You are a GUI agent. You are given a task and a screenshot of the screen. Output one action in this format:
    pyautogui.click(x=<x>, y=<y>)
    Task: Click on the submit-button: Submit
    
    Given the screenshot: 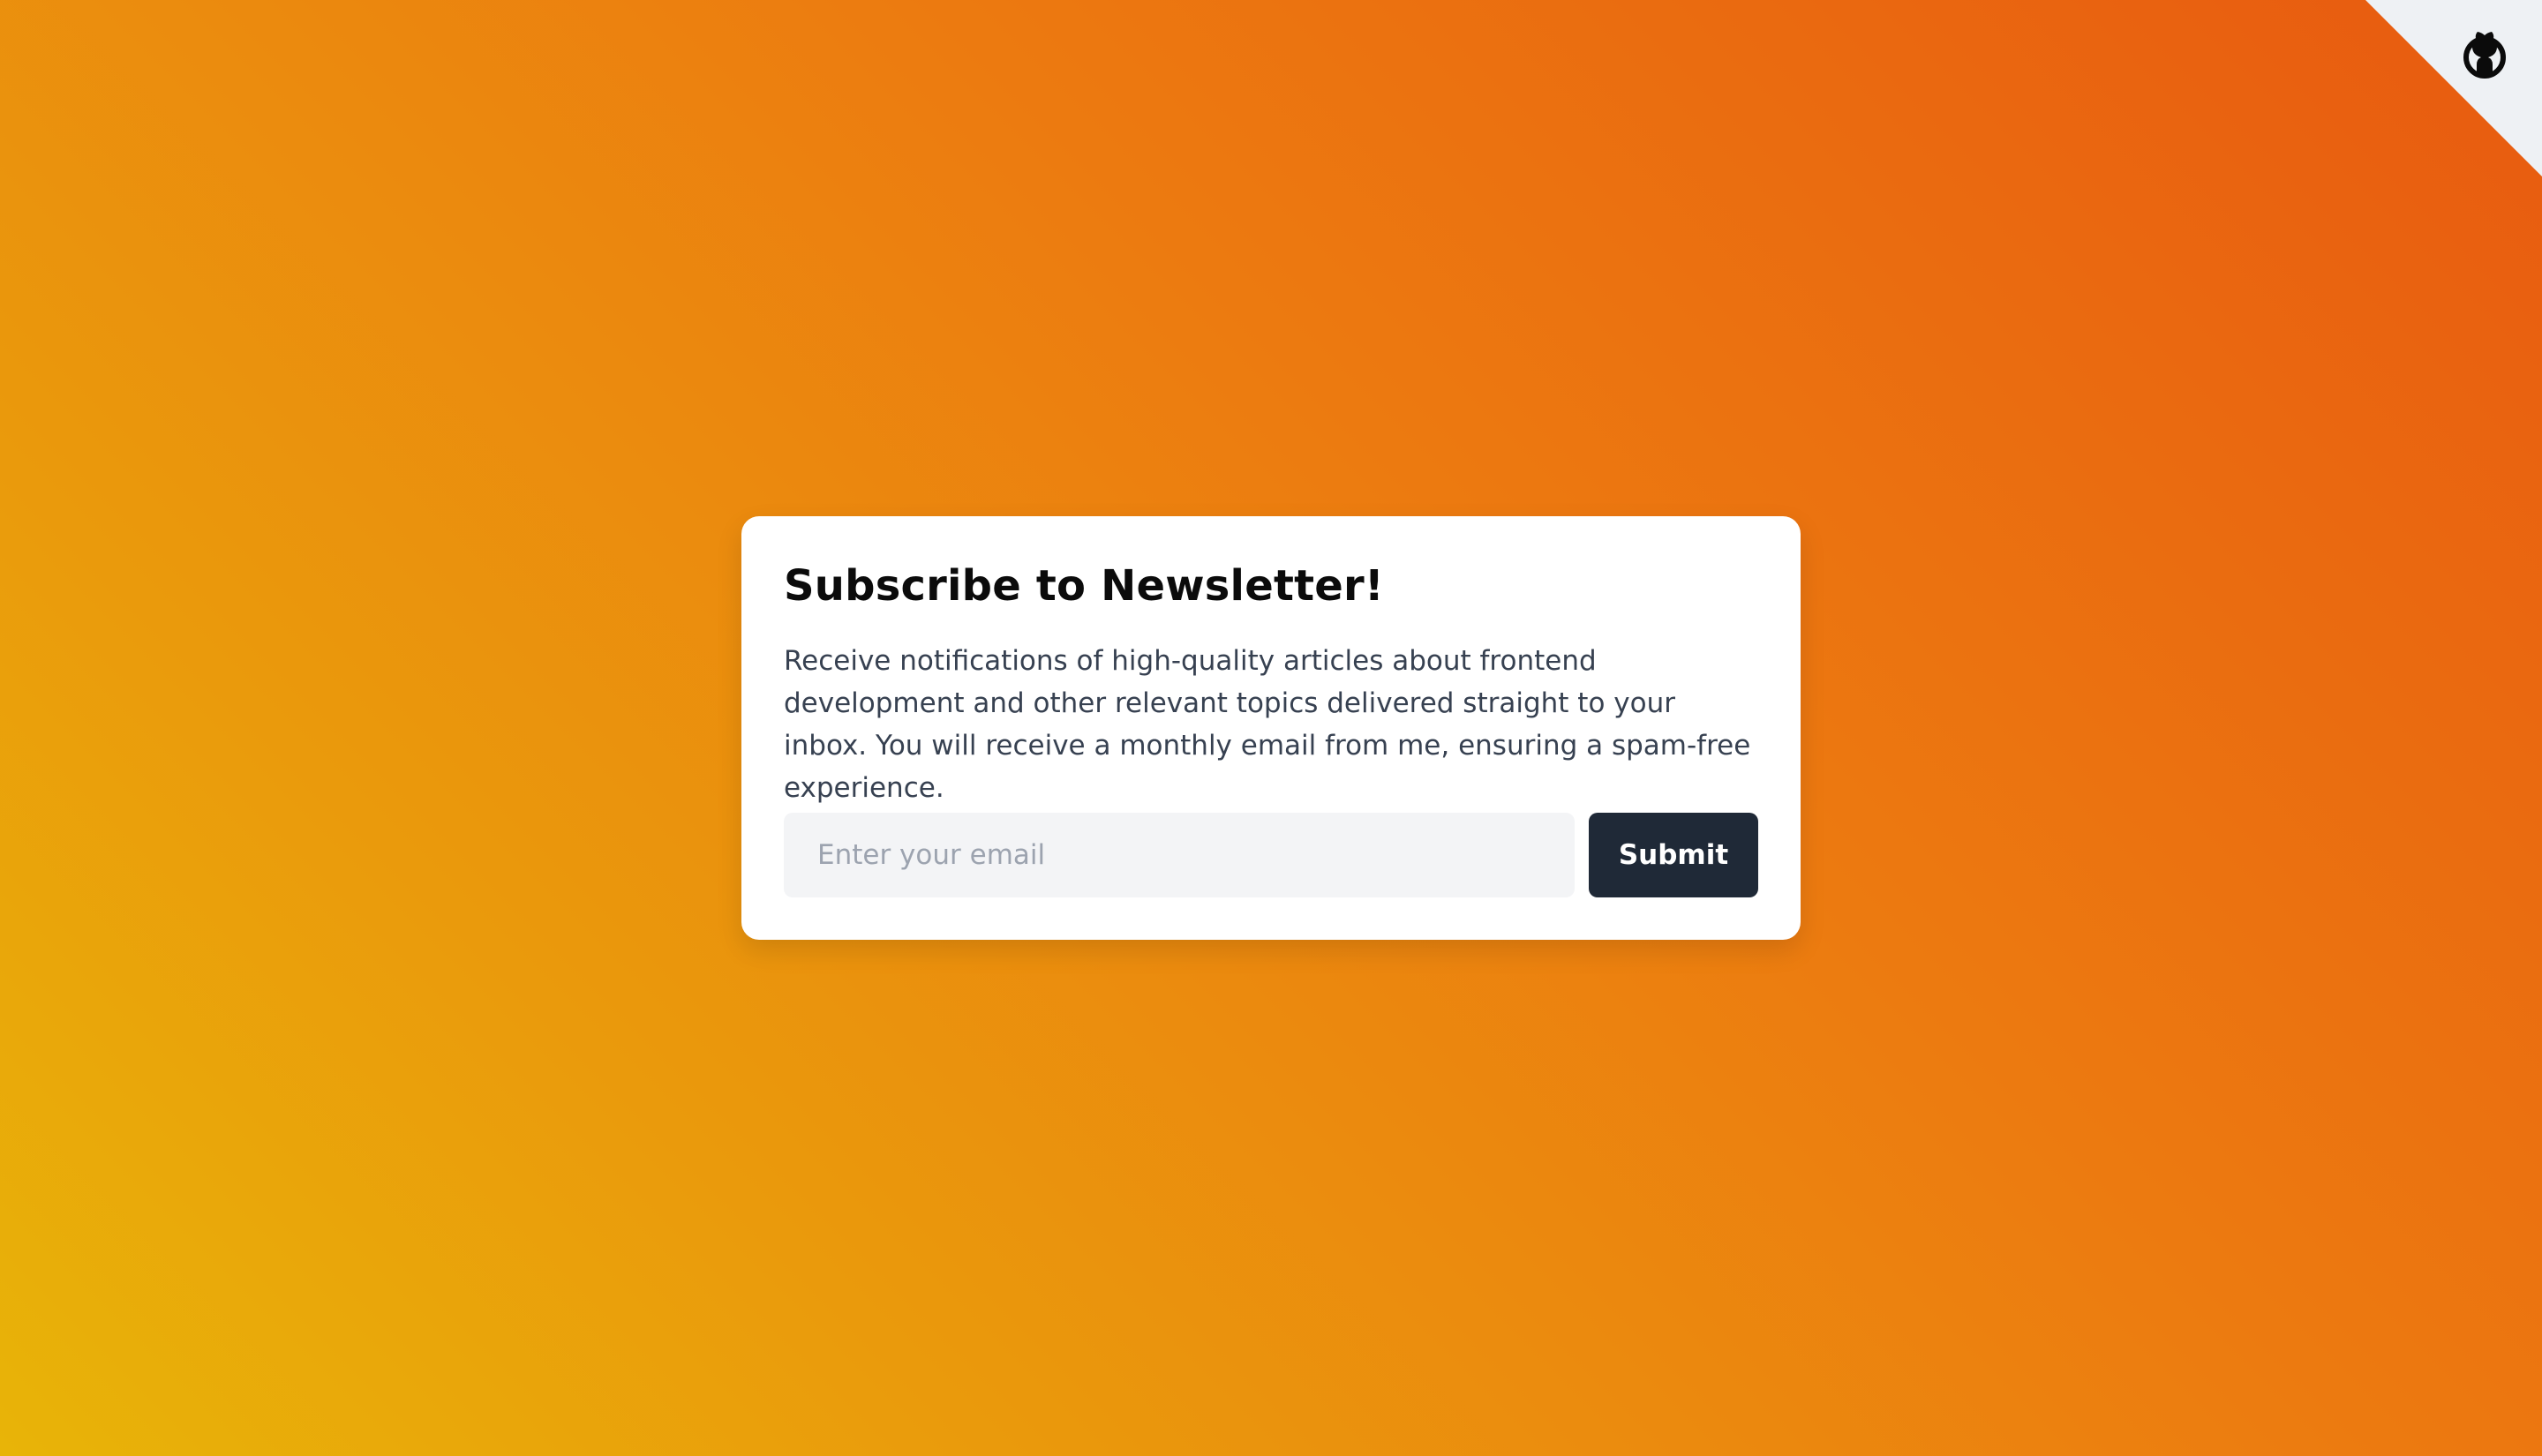 What is the action you would take?
    pyautogui.click(x=1674, y=855)
    